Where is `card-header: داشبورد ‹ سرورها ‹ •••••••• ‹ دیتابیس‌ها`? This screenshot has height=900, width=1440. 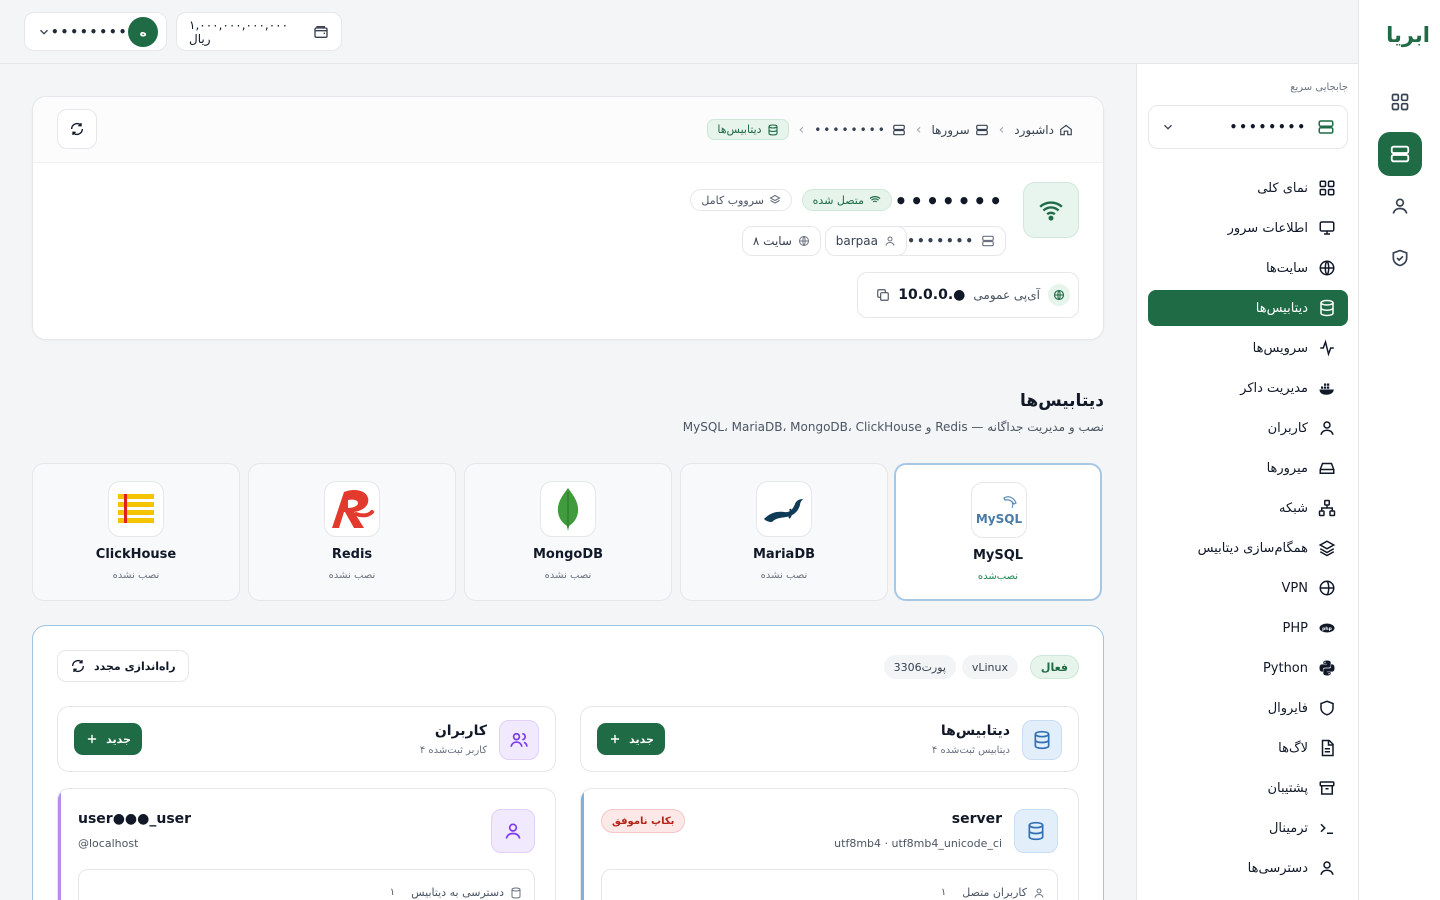 card-header: داشبورد ‹ سرورها ‹ •••••••• ‹ دیتابیس‌ها is located at coordinates (568, 130).